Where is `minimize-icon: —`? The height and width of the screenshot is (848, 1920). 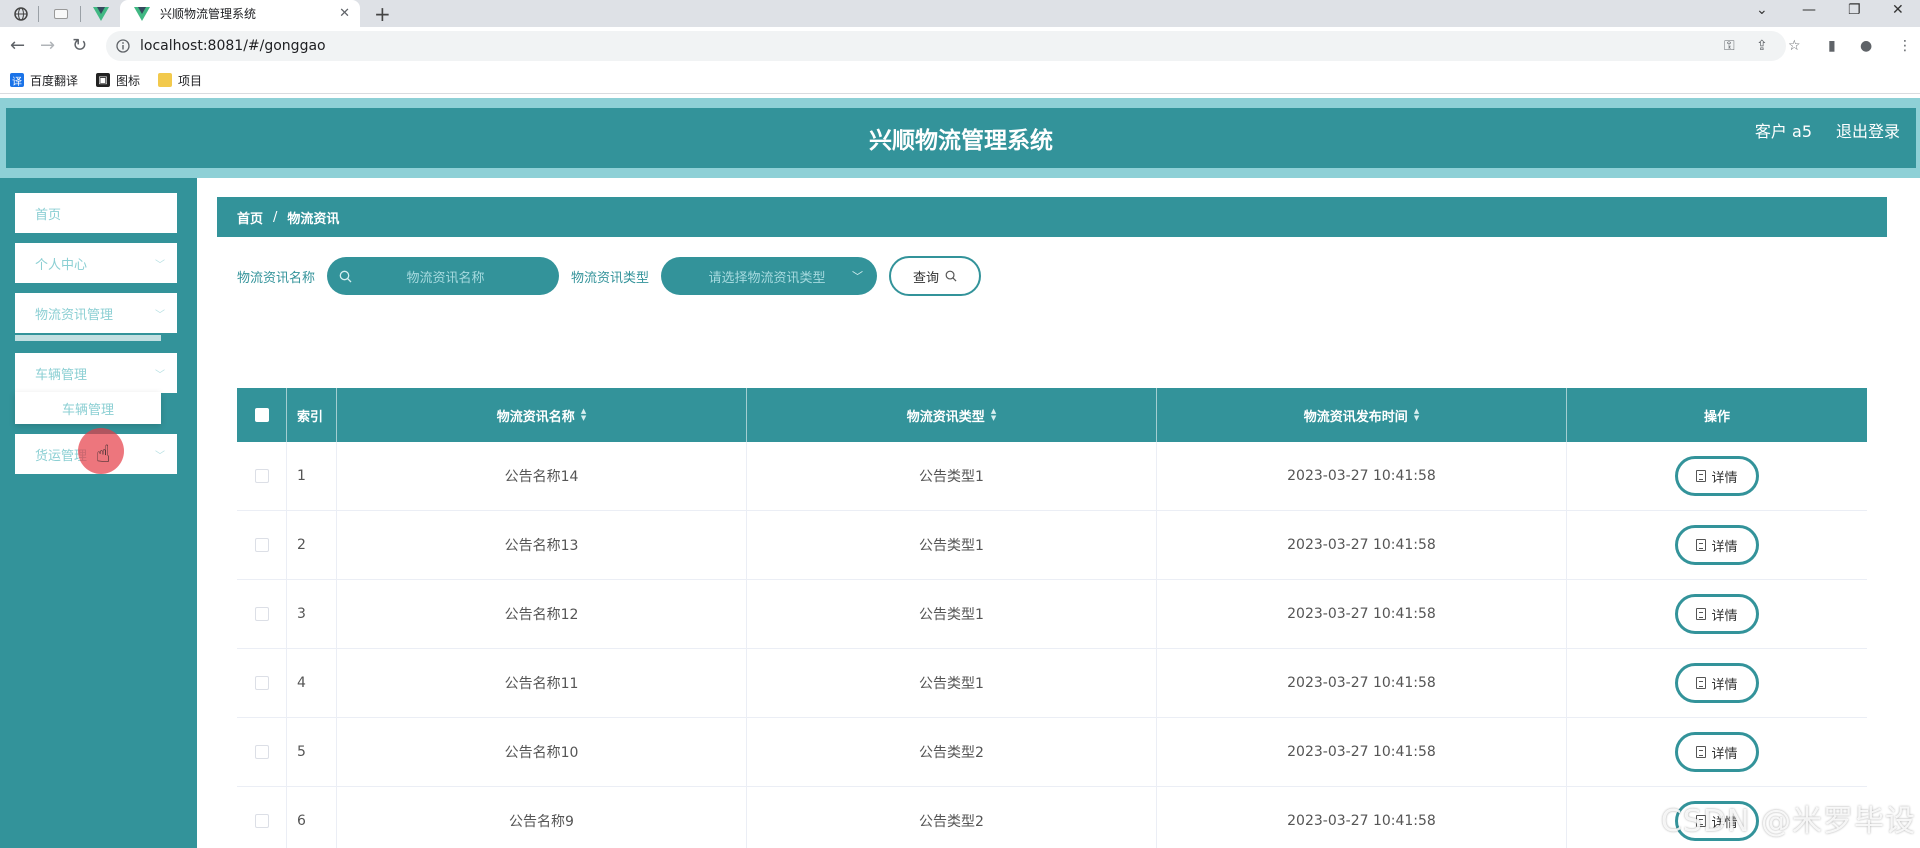 minimize-icon: — is located at coordinates (1809, 10).